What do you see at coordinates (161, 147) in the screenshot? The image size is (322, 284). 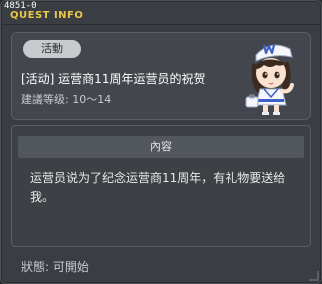 I see `content-header: 內容` at bounding box center [161, 147].